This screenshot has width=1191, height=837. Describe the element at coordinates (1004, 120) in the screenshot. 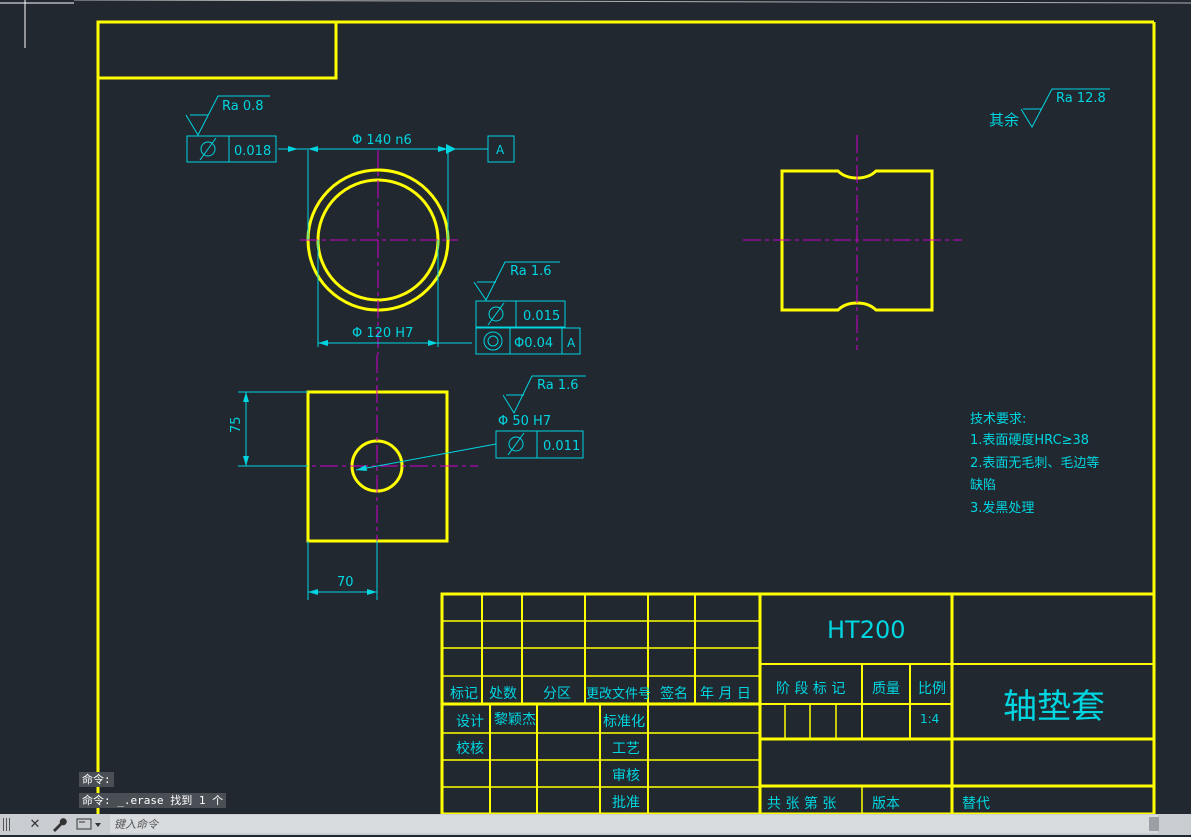

I see `roughness-rest-label: 其余` at that location.